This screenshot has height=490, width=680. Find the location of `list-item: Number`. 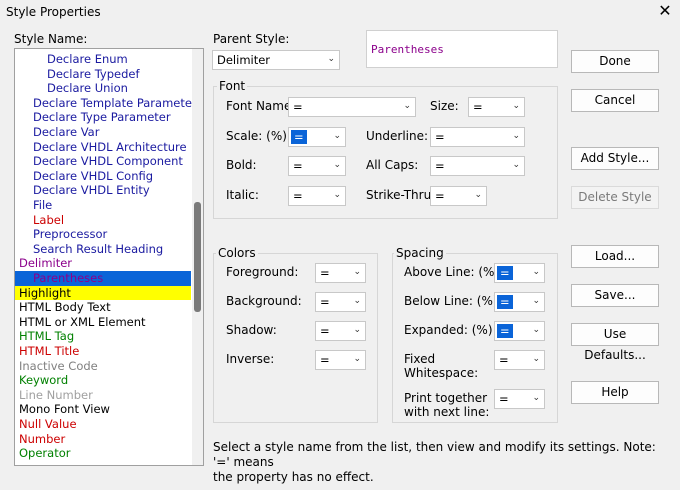

list-item: Number is located at coordinates (103, 439).